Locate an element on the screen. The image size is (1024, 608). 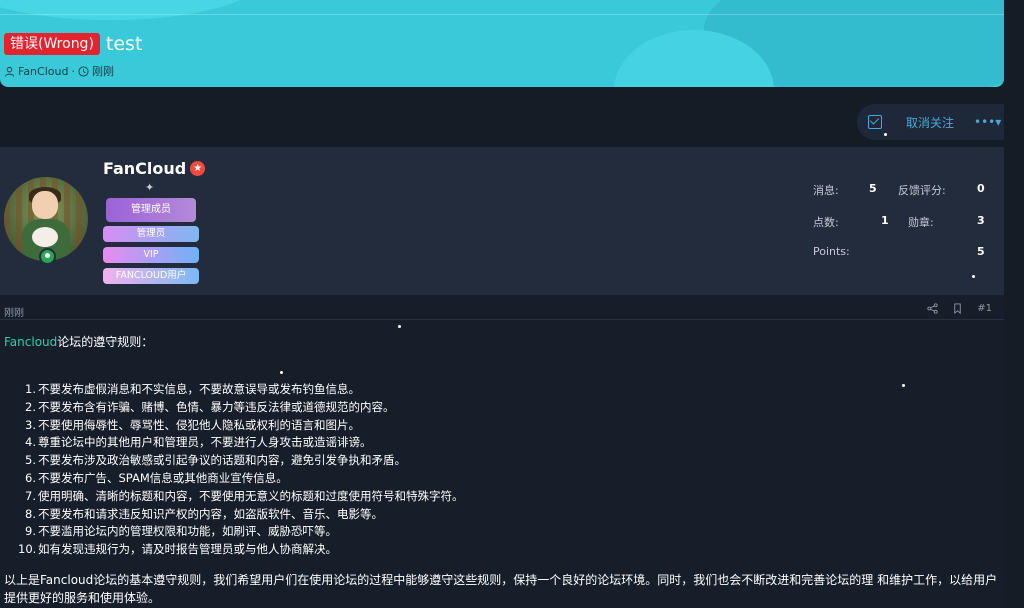
role-badge-fancloud-user: FANCLOUD用户 is located at coordinates (151, 276).